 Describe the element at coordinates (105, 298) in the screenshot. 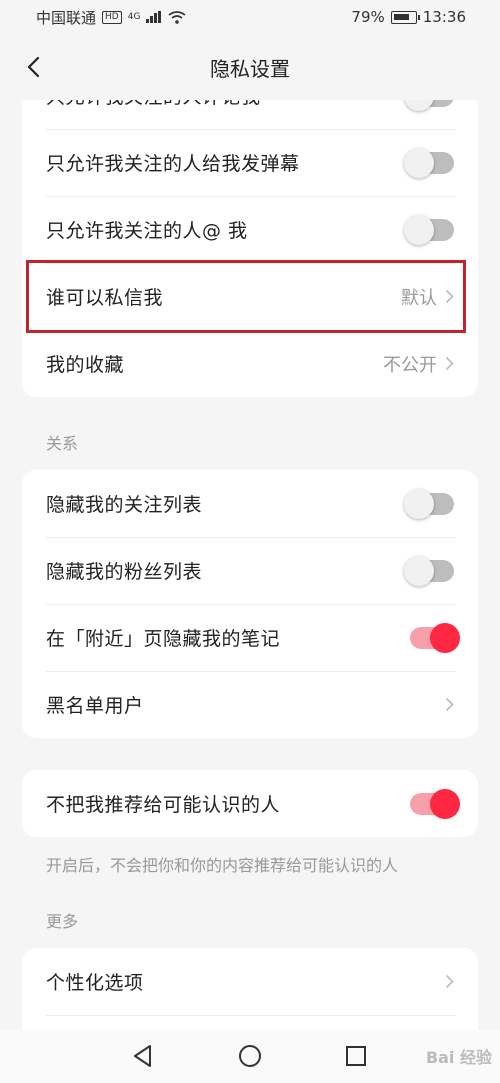

I see `row-label: 谁可以私信我` at that location.